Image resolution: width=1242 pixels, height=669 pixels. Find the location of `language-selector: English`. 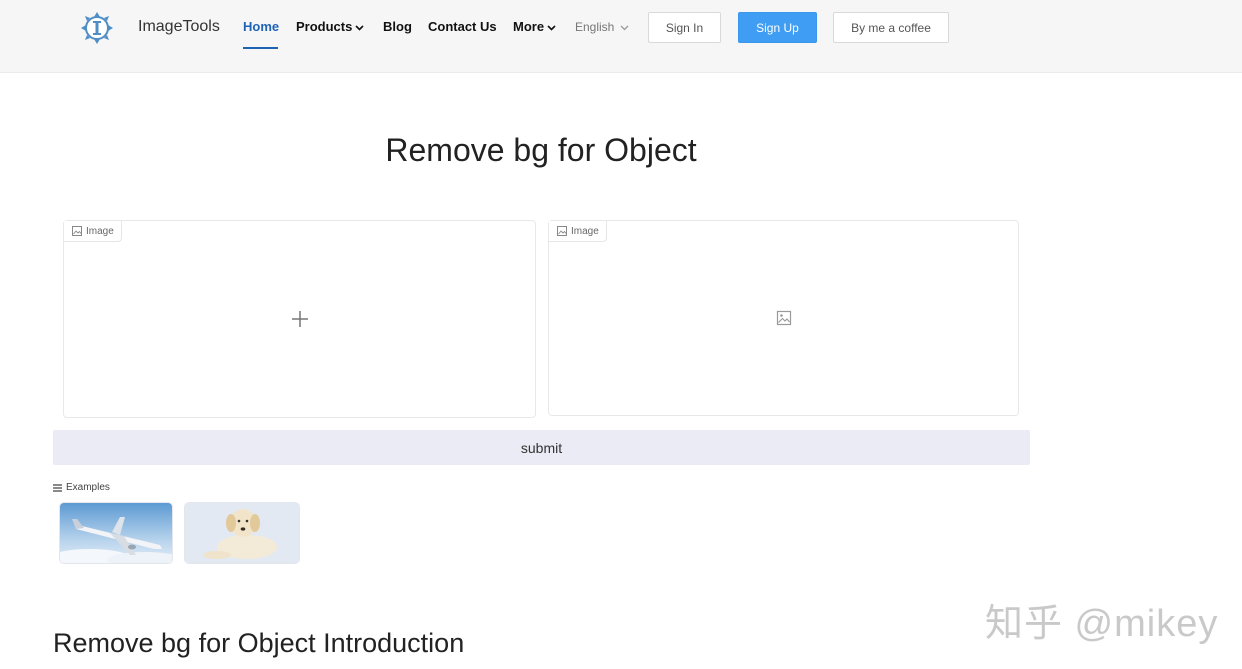

language-selector: English is located at coordinates (602, 27).